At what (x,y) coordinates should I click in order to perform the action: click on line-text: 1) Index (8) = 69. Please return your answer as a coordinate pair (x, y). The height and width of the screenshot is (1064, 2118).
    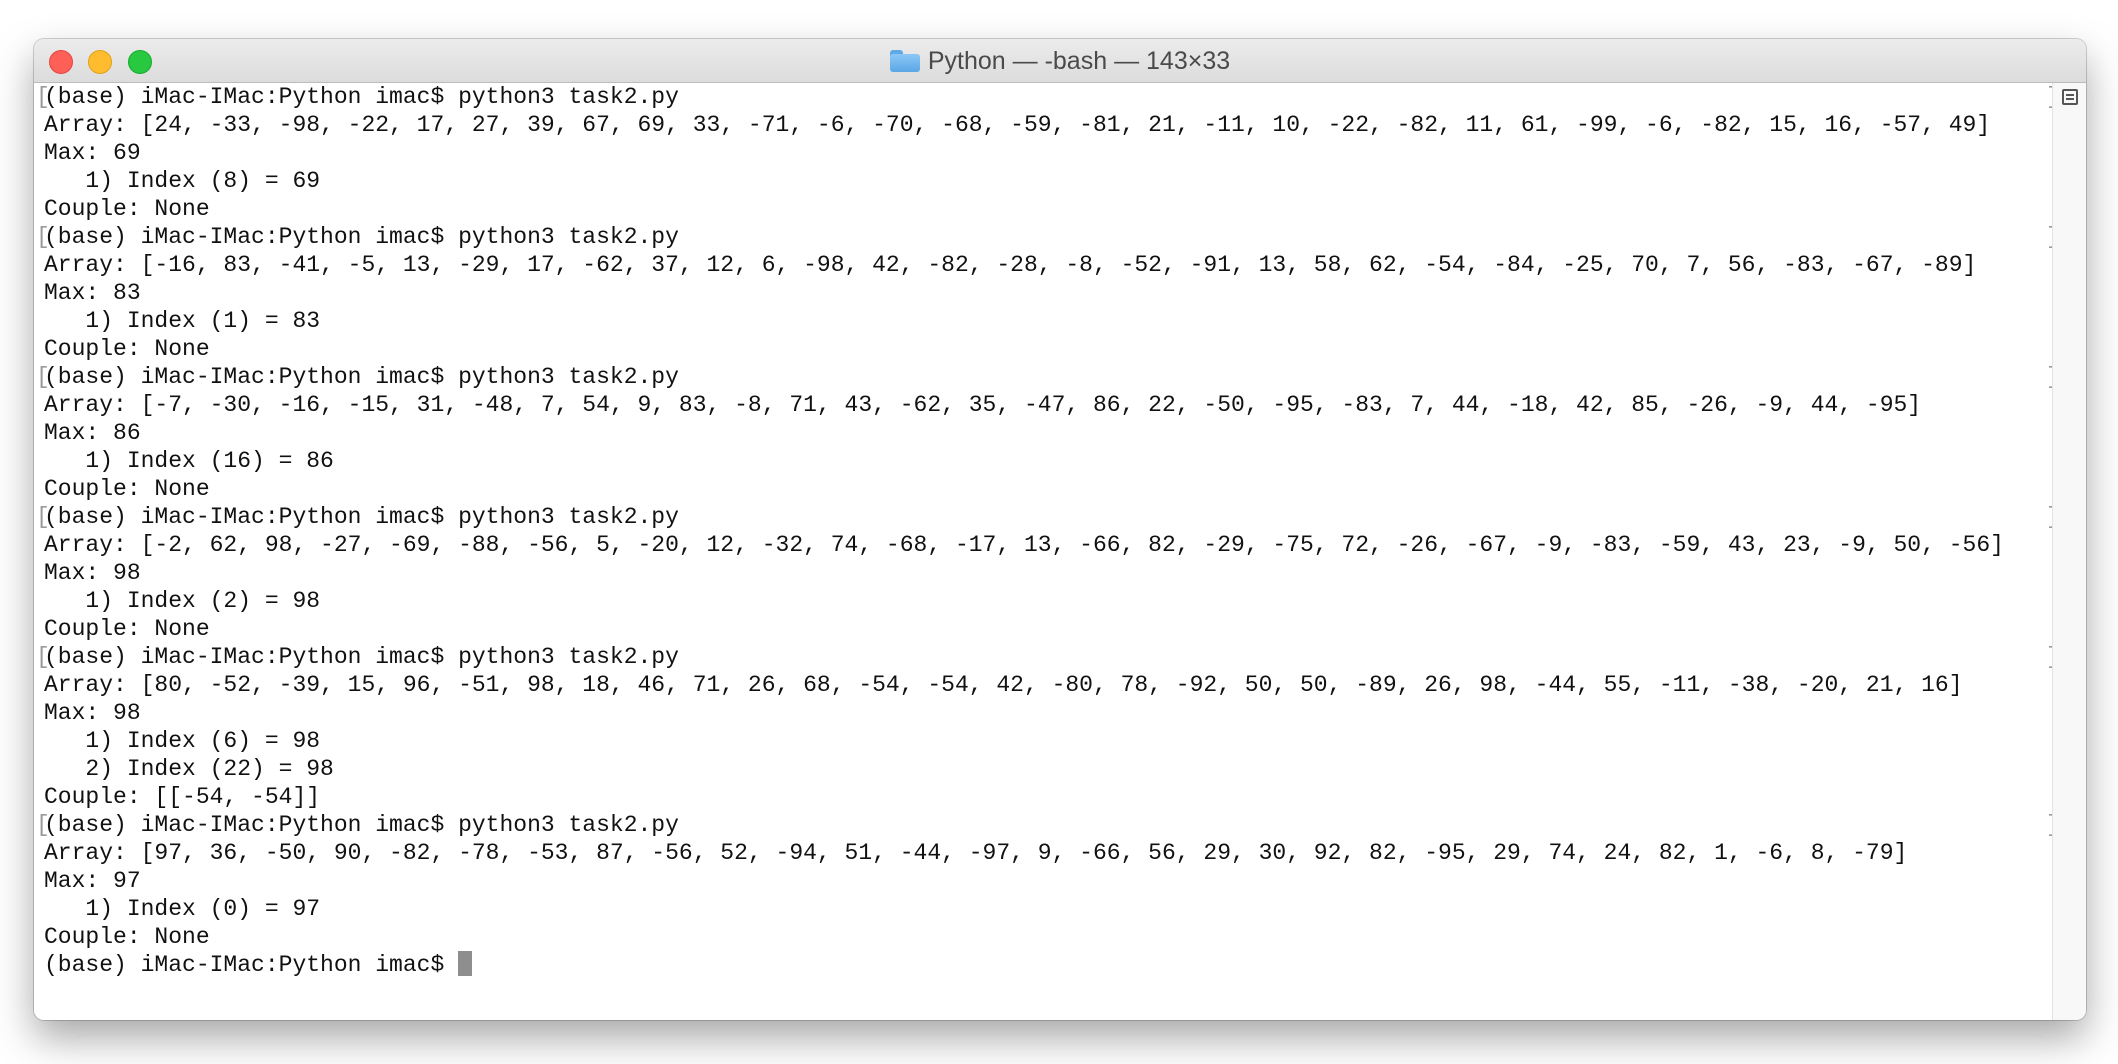
    Looking at the image, I should click on (182, 181).